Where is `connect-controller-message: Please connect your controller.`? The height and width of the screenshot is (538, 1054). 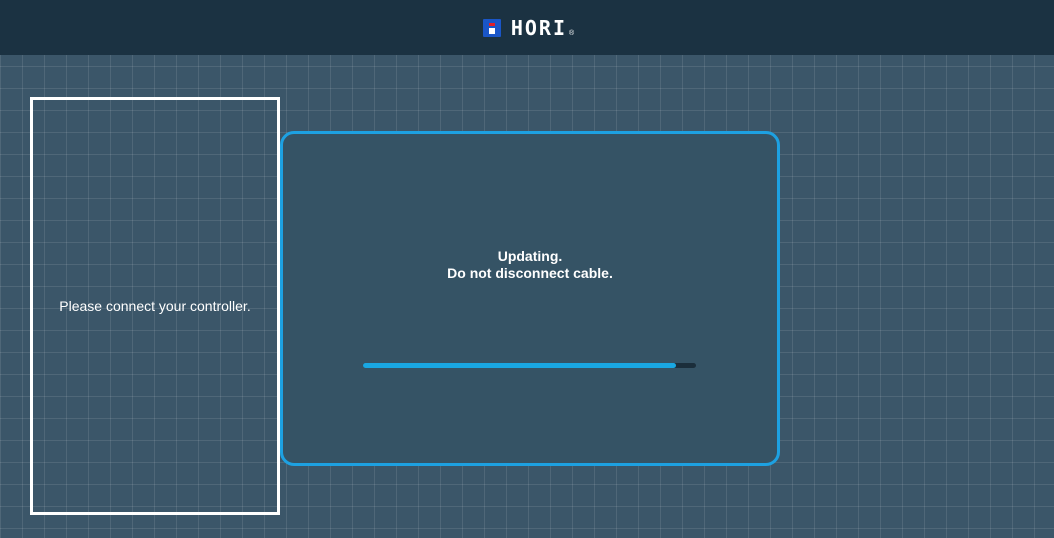
connect-controller-message: Please connect your controller. is located at coordinates (155, 306).